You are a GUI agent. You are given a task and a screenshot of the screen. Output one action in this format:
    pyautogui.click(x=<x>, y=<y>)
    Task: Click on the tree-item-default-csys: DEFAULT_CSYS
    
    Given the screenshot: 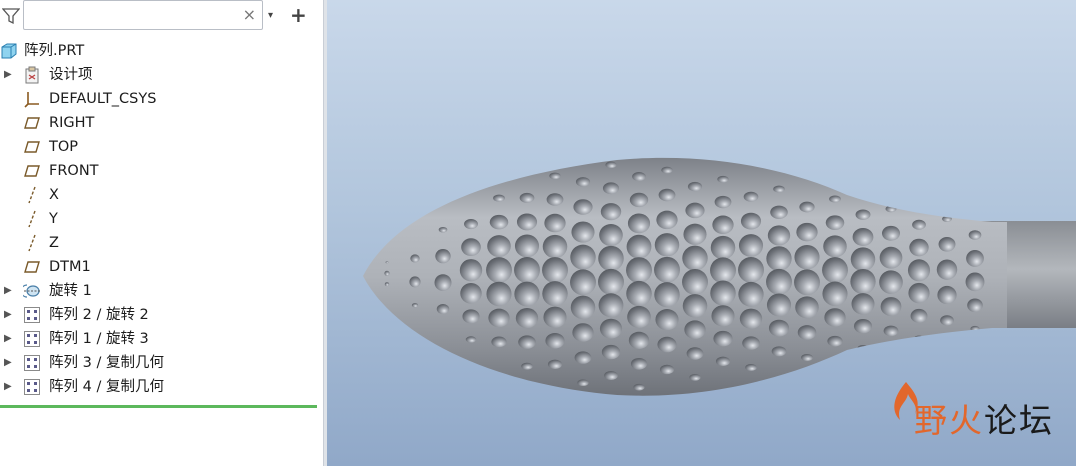 What is the action you would take?
    pyautogui.click(x=161, y=99)
    